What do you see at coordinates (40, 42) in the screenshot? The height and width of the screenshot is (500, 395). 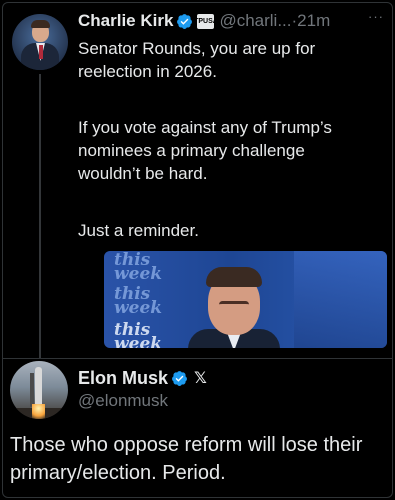 I see `charlie-kirk-avatar` at bounding box center [40, 42].